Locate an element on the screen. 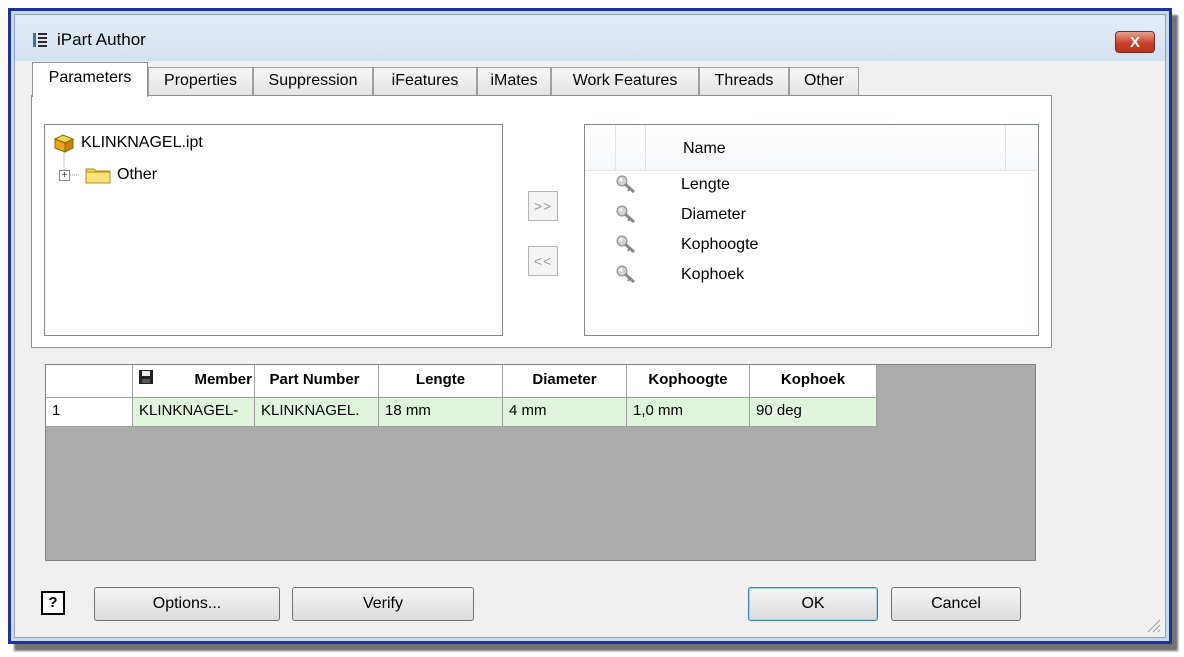  verify-button: Verify is located at coordinates (383, 604).